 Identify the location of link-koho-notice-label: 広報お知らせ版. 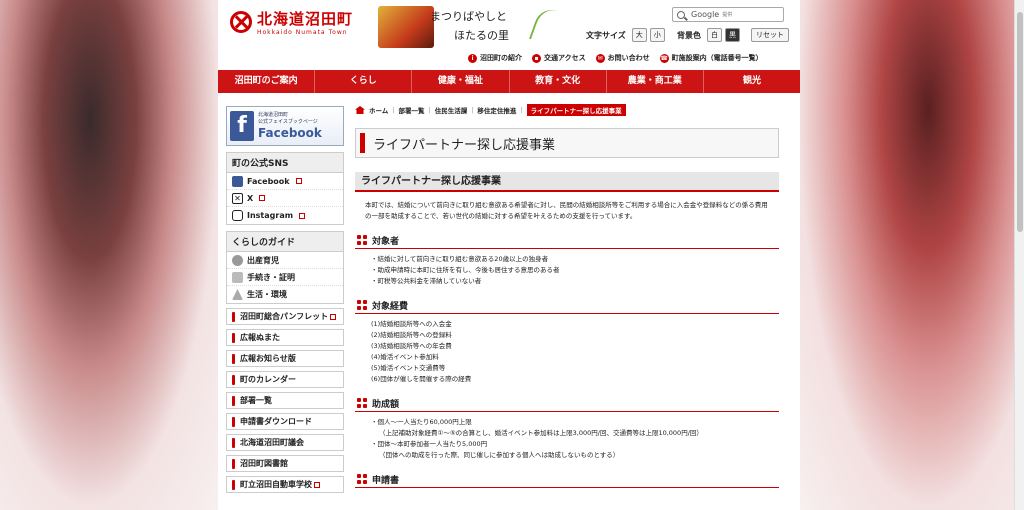
(268, 358).